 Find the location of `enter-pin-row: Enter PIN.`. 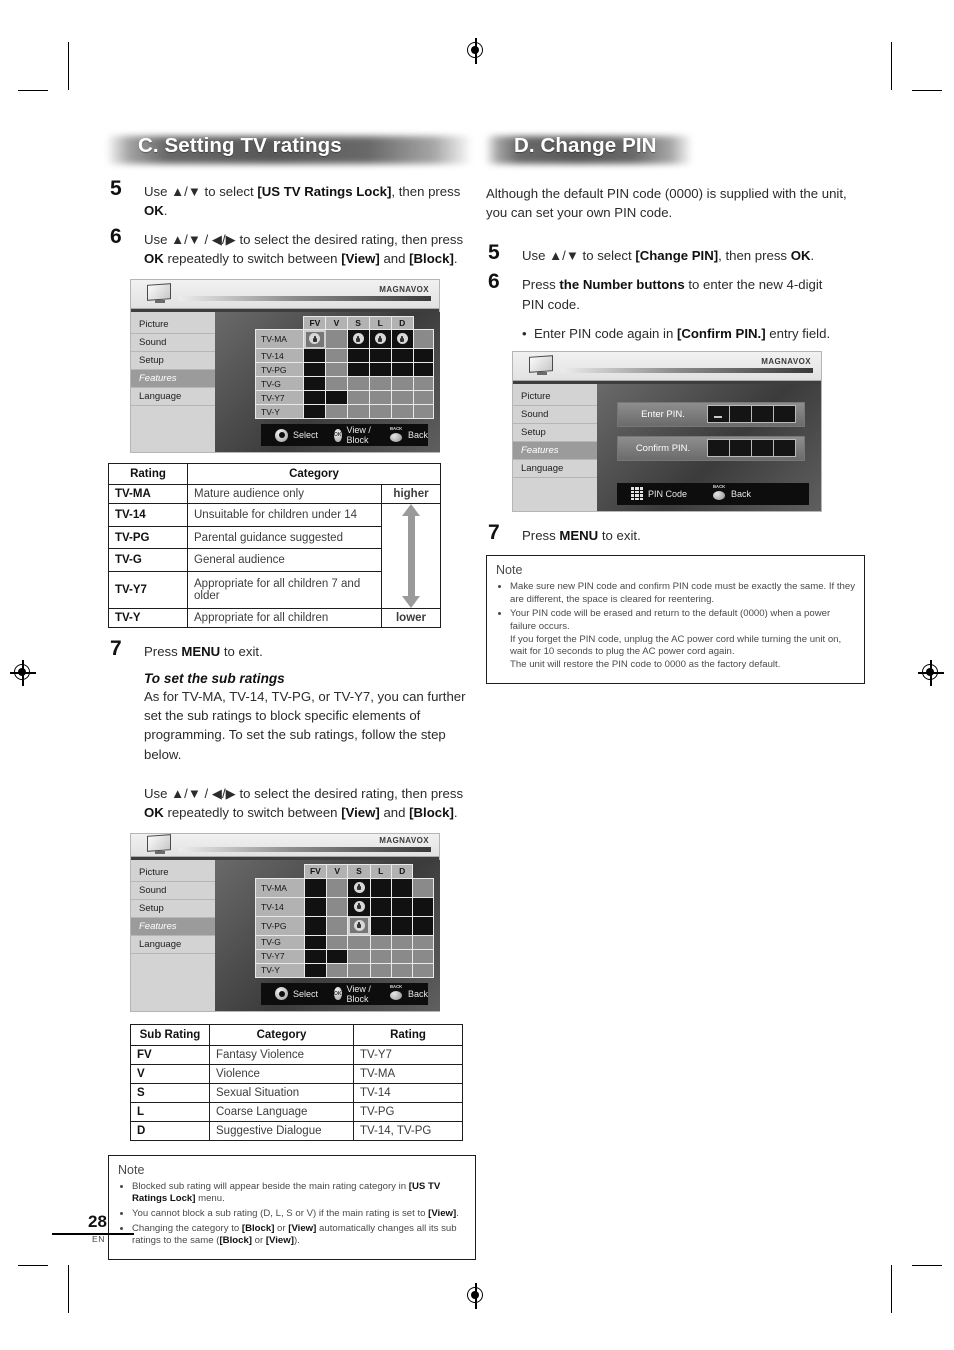

enter-pin-row: Enter PIN. is located at coordinates (711, 414).